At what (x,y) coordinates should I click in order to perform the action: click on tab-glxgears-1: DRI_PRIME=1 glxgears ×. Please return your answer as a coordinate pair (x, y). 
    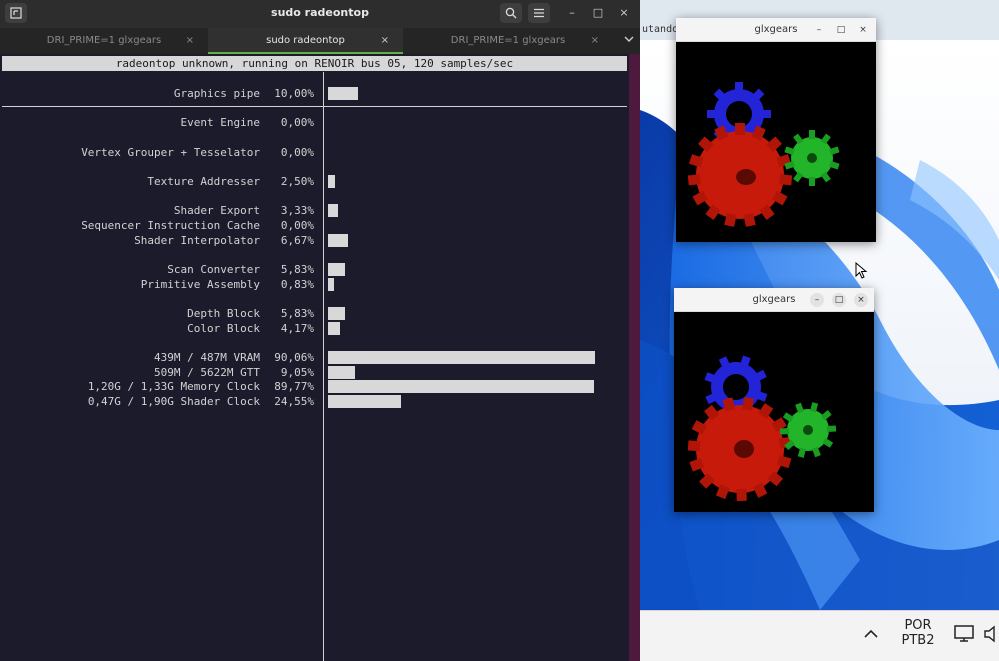
    Looking at the image, I should click on (104, 41).